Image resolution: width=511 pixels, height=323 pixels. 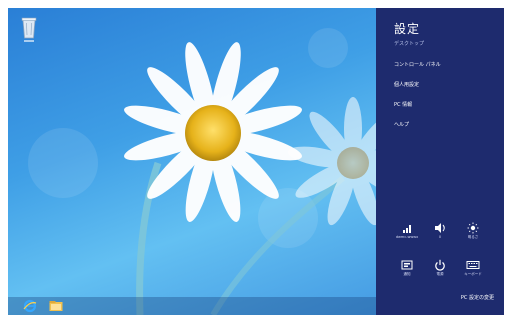 What do you see at coordinates (407, 237) in the screenshot?
I see `network-label: dwmc-wwwx` at bounding box center [407, 237].